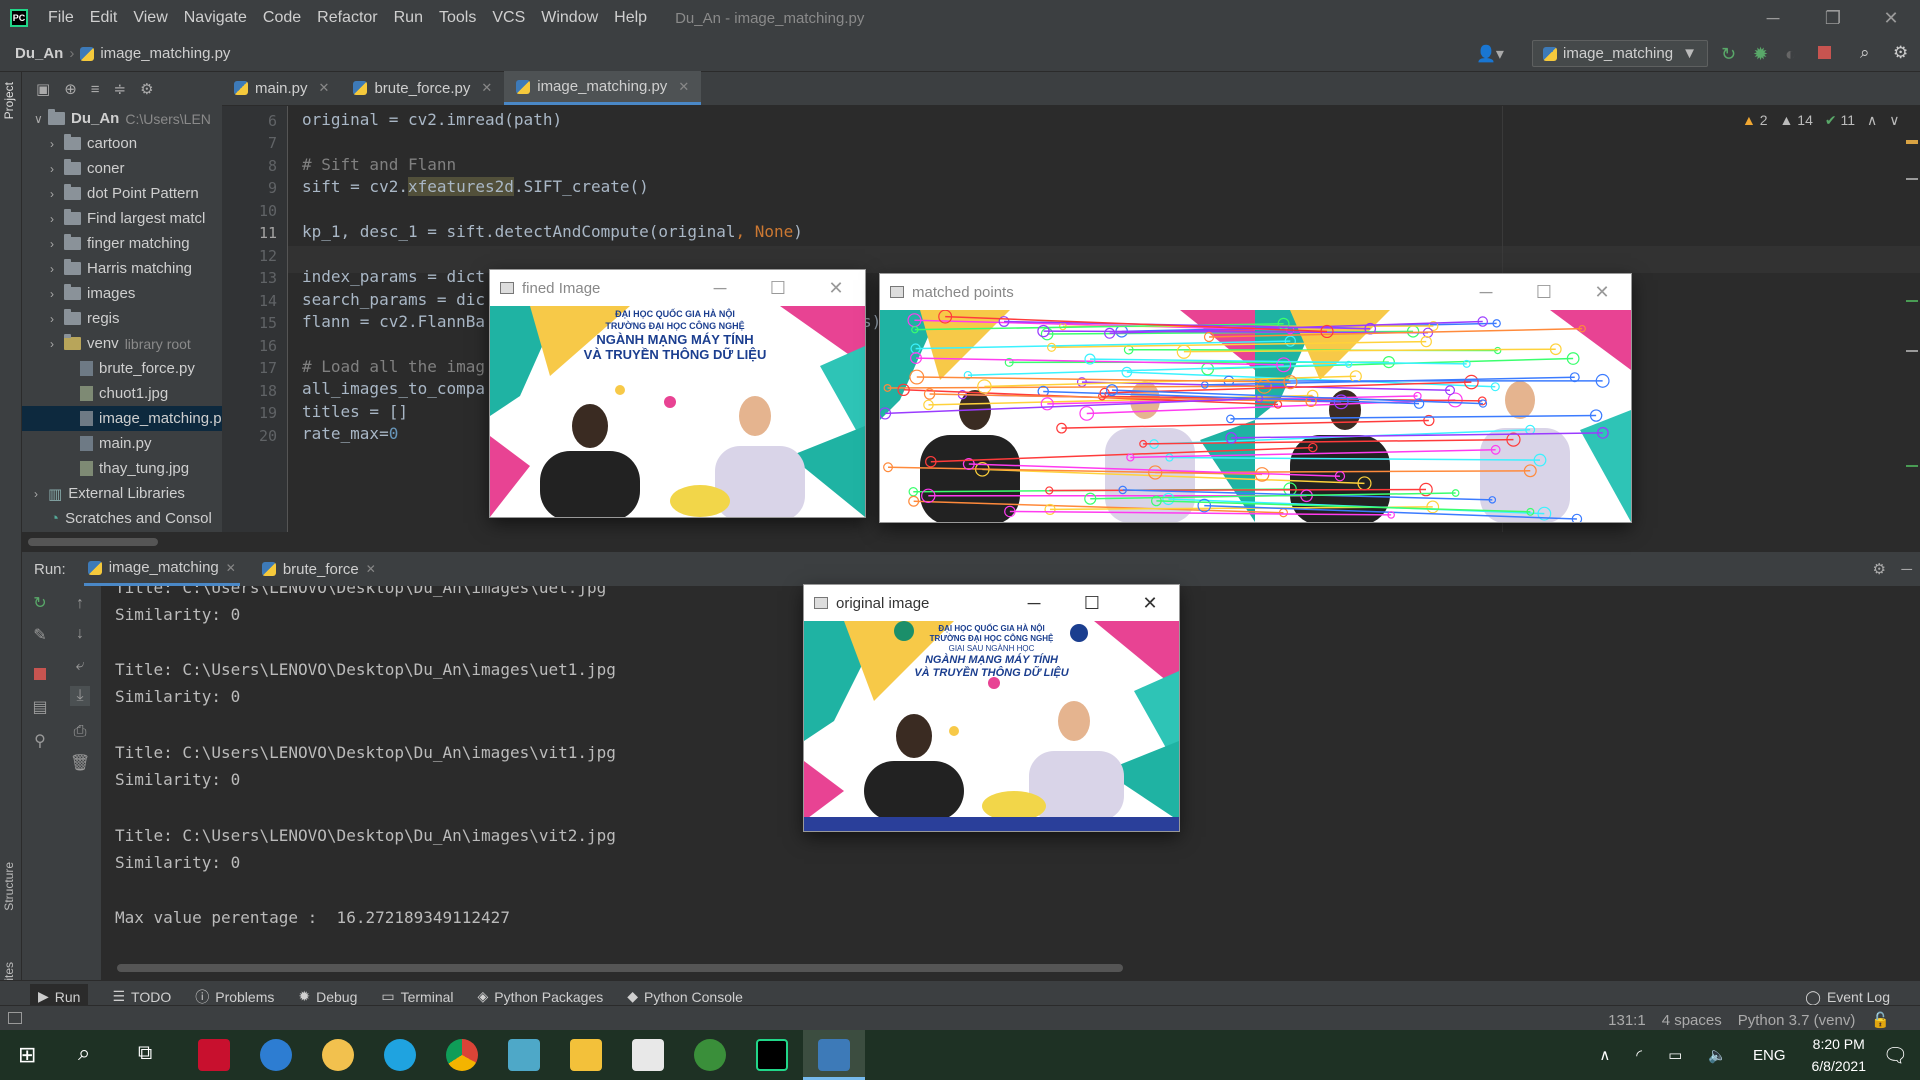  I want to click on matched-points-titlebar: matched points ─ ☐ ✕, so click(1255, 292).